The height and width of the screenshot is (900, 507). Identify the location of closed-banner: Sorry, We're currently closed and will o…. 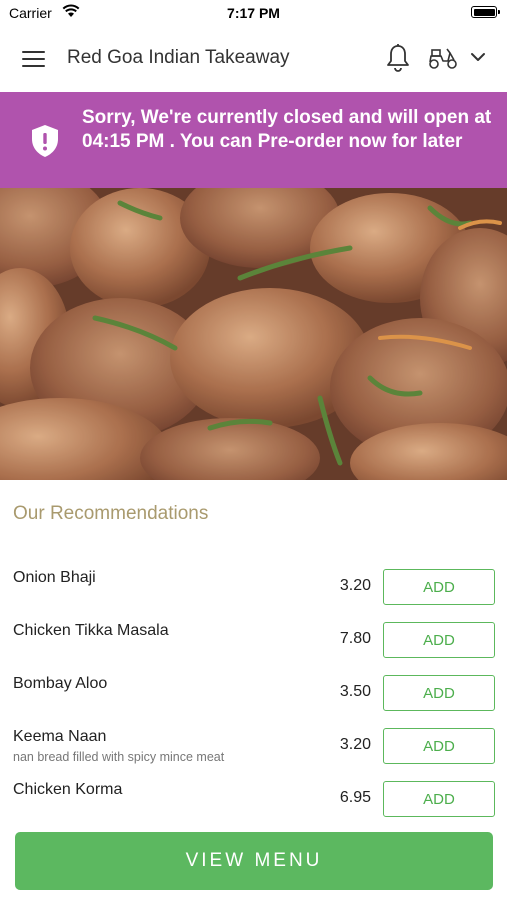
(253, 140).